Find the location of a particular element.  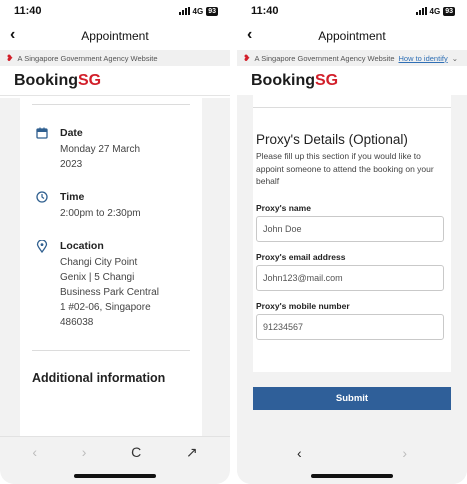

proxy-name-group: Proxy's name John Doe is located at coordinates (352, 222).